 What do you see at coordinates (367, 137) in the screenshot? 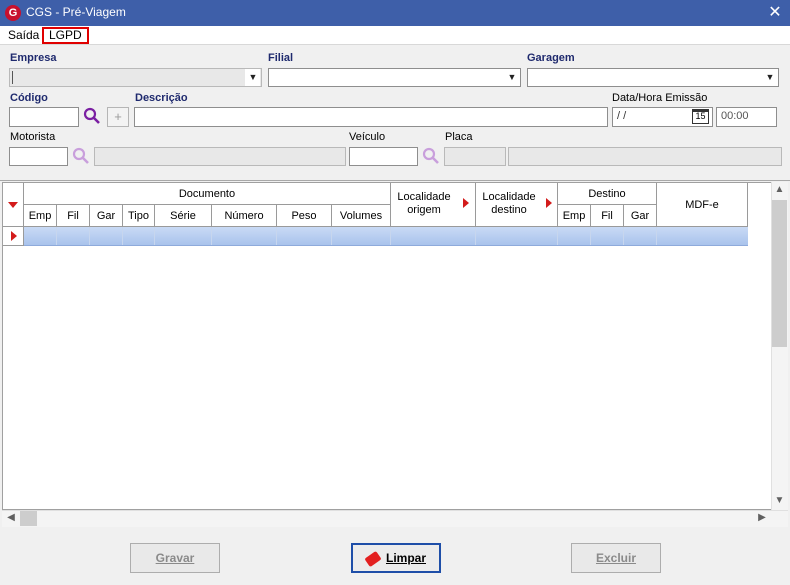
I see `veiculo-label: Veículo` at bounding box center [367, 137].